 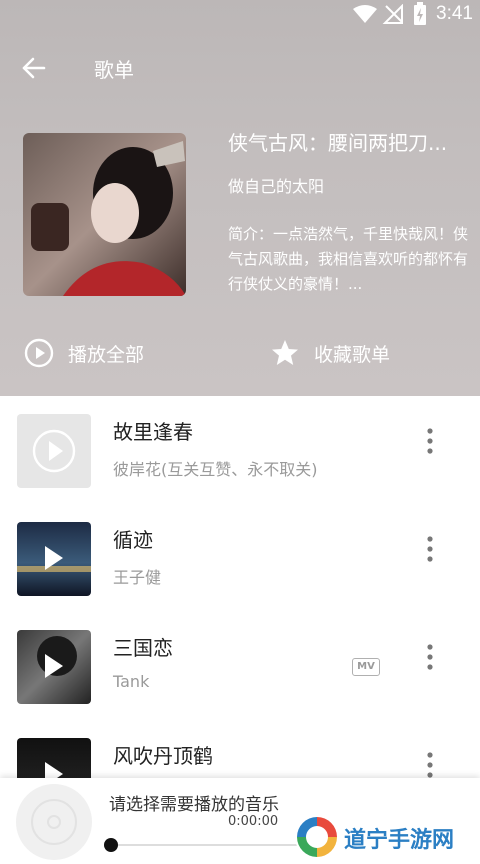 I want to click on wifi-icon, so click(x=365, y=14).